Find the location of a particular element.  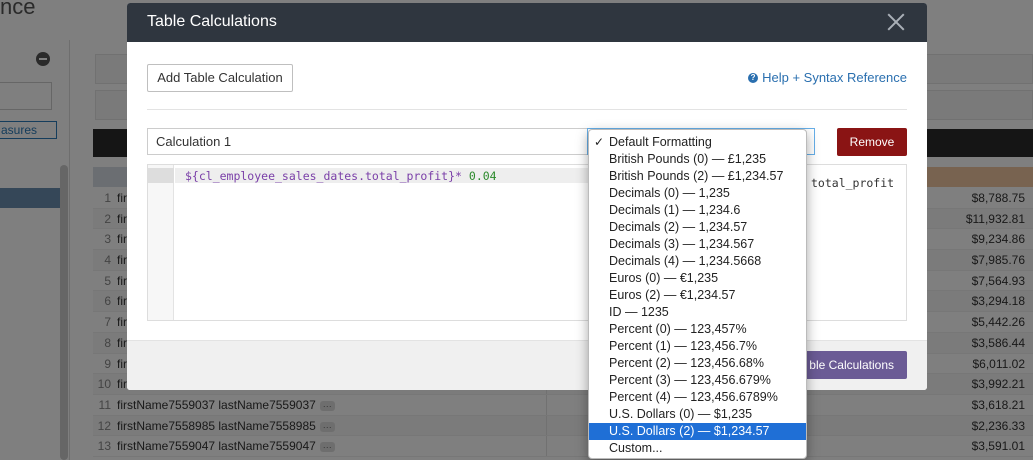

format-option: Percent (4) — 123,456.6789% is located at coordinates (697, 397).